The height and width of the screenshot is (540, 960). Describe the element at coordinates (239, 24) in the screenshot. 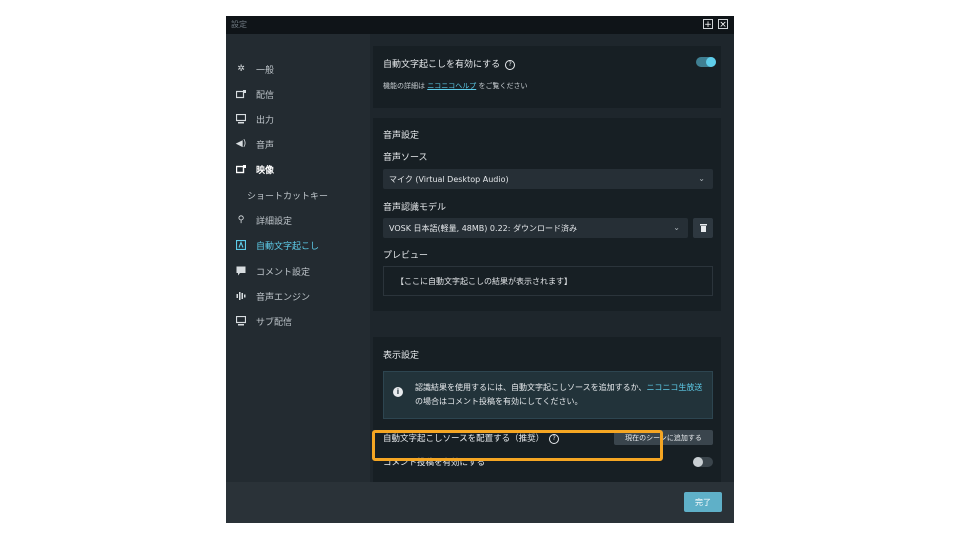

I see `window-title: 設定` at that location.